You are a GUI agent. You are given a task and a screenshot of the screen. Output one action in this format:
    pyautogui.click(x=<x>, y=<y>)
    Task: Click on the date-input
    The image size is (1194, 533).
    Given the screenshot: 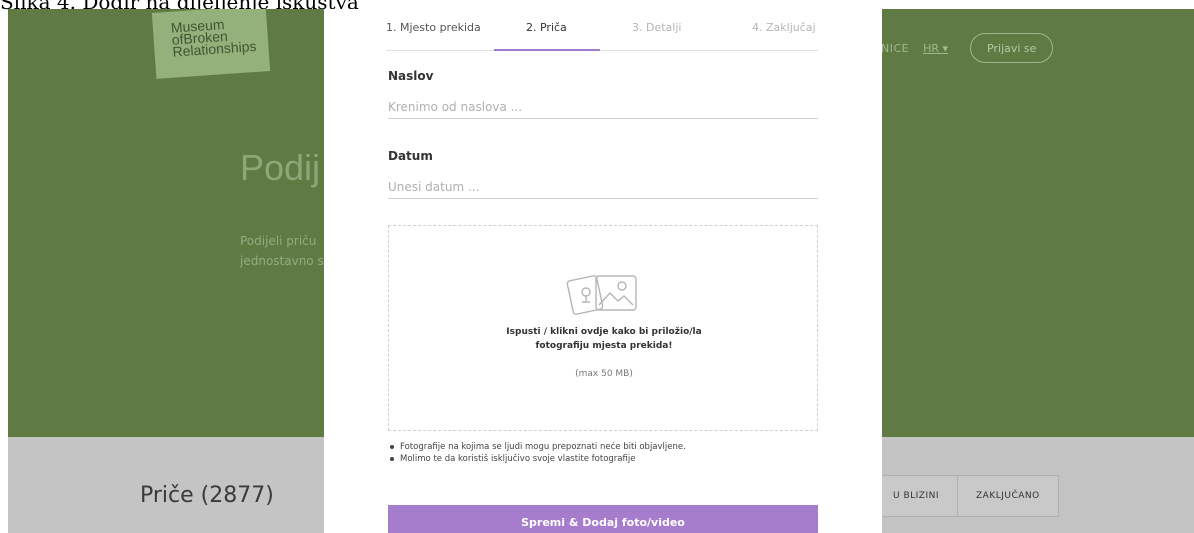 What is the action you would take?
    pyautogui.click(x=603, y=187)
    